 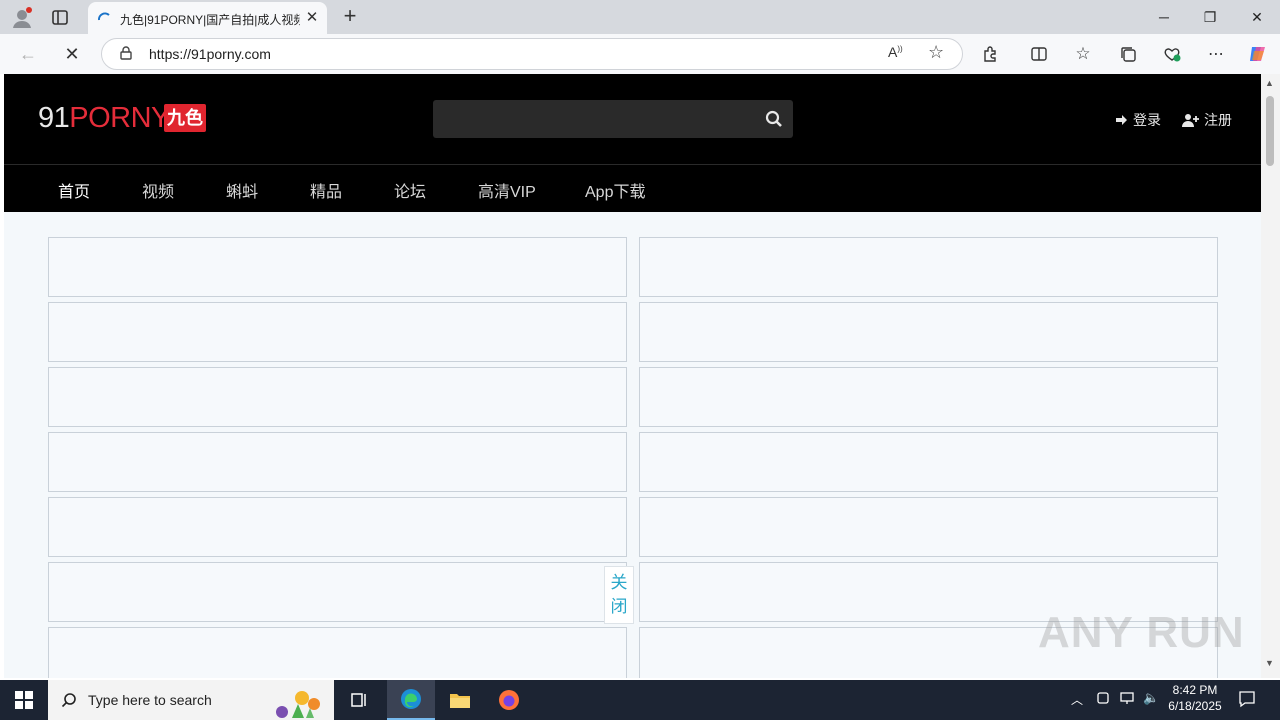 I want to click on meet-now-icon, so click(x=1103, y=698).